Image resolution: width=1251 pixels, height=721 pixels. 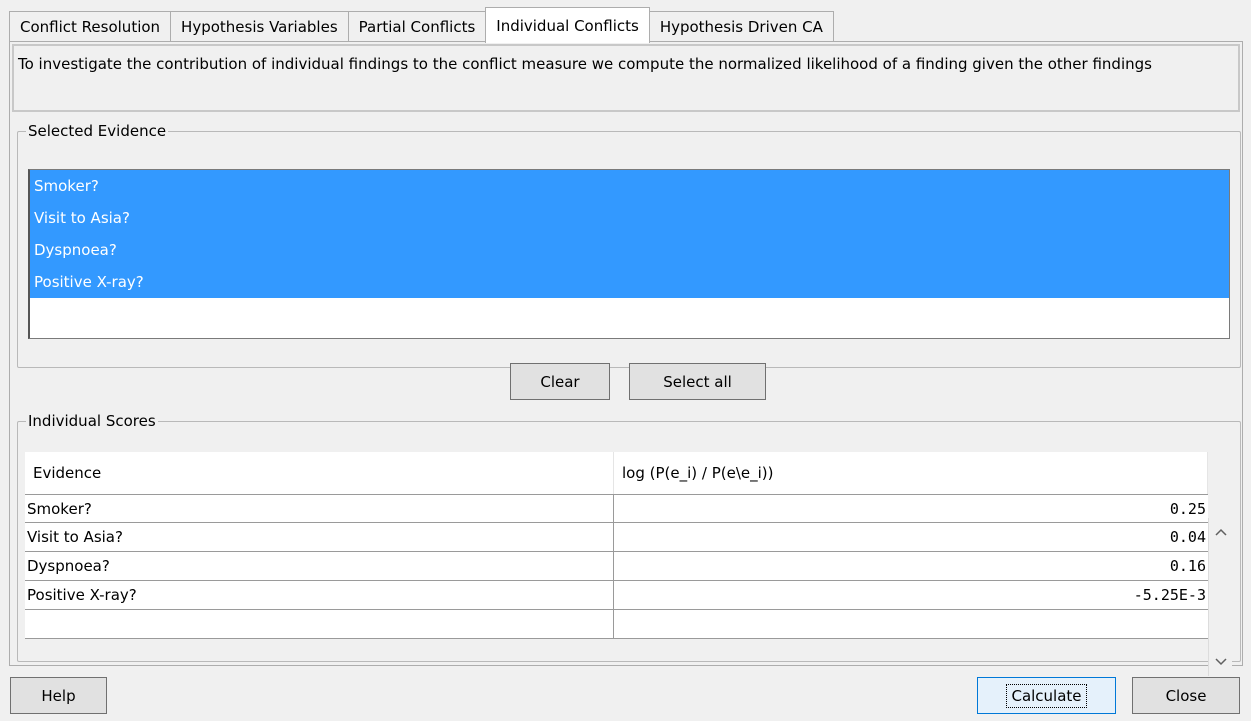 I want to click on clear-button: Clear, so click(x=560, y=381).